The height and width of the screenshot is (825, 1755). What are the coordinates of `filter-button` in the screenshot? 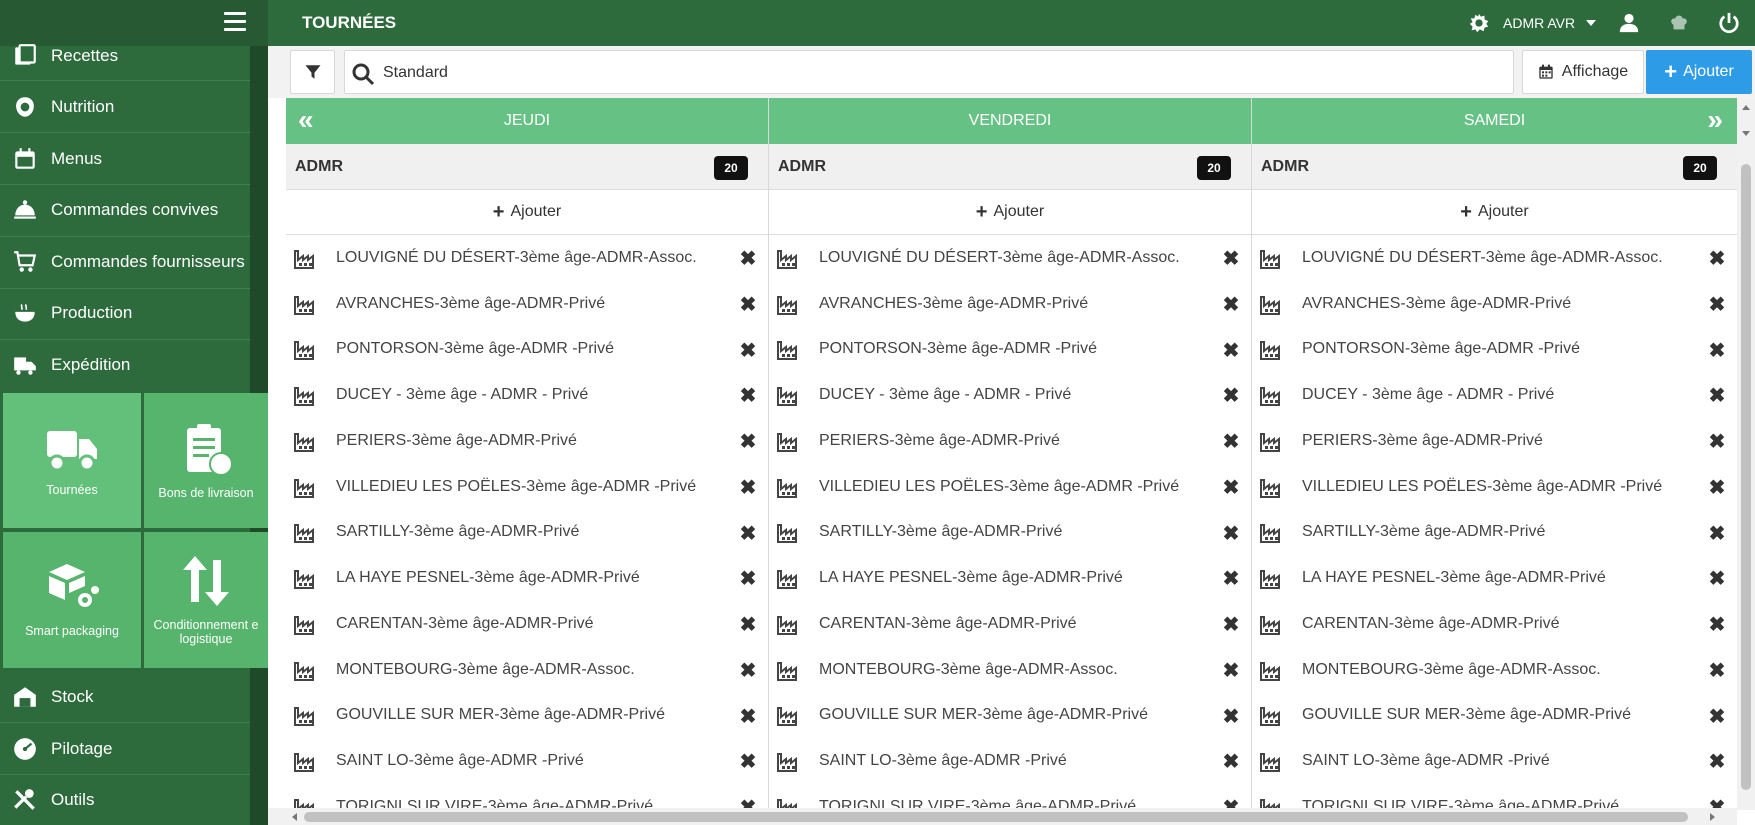 It's located at (312, 72).